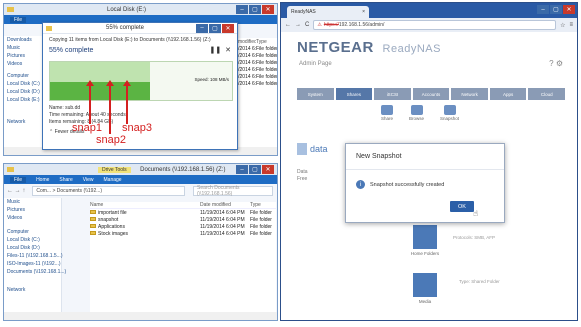  What do you see at coordinates (88, 180) in the screenshot?
I see `ribbon-tab-view: View` at bounding box center [88, 180].